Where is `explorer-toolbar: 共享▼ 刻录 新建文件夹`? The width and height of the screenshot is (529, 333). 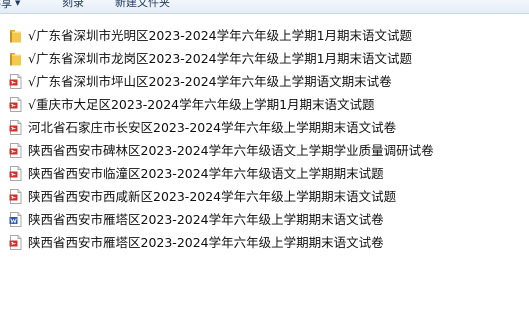 explorer-toolbar: 共享▼ 刻录 新建文件夹 is located at coordinates (264, 7).